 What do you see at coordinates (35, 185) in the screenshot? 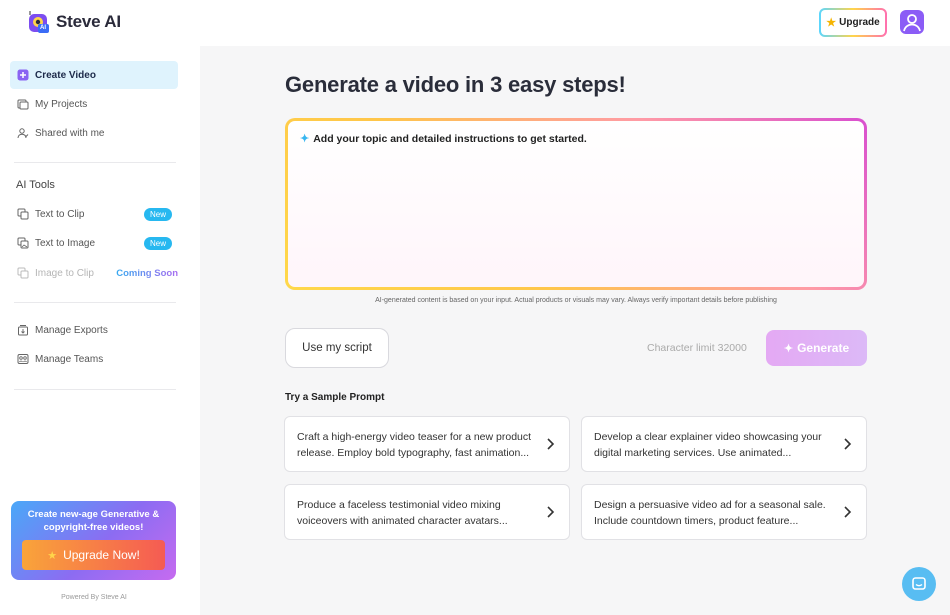
I see `ai-tools-heading: AI Tools` at bounding box center [35, 185].